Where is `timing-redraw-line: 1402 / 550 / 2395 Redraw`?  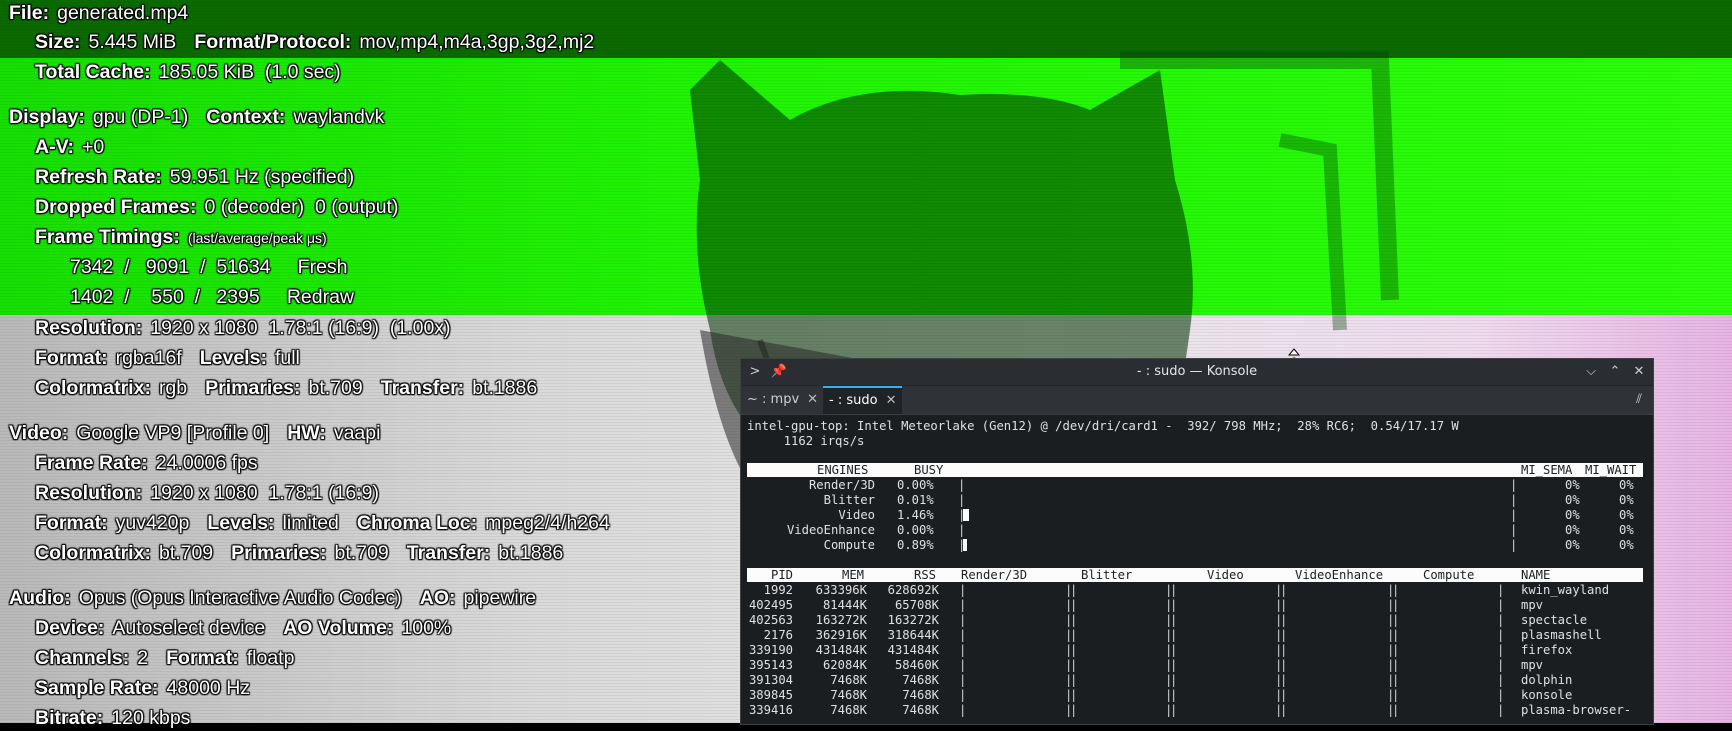 timing-redraw-line: 1402 / 550 / 2395 Redraw is located at coordinates (212, 297).